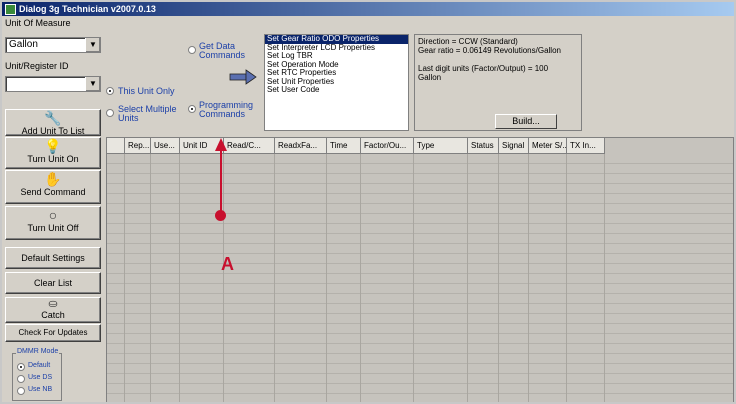 Image resolution: width=736 pixels, height=404 pixels. What do you see at coordinates (21, 379) in the screenshot?
I see `dmmr-use-ds-radio` at bounding box center [21, 379].